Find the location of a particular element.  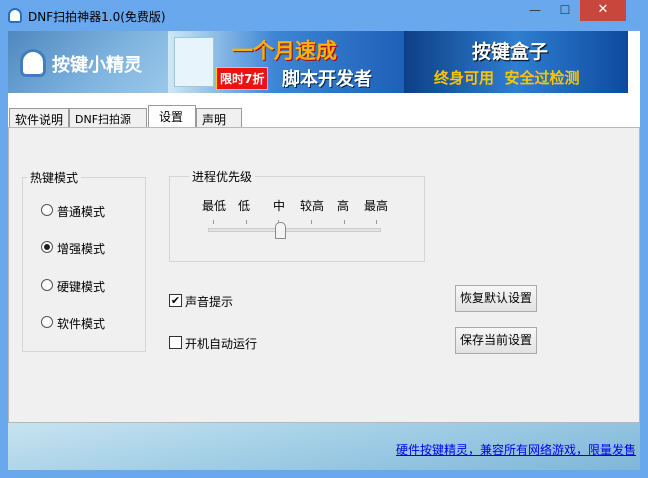

tab-software-info: 软件说明 is located at coordinates (39, 118).